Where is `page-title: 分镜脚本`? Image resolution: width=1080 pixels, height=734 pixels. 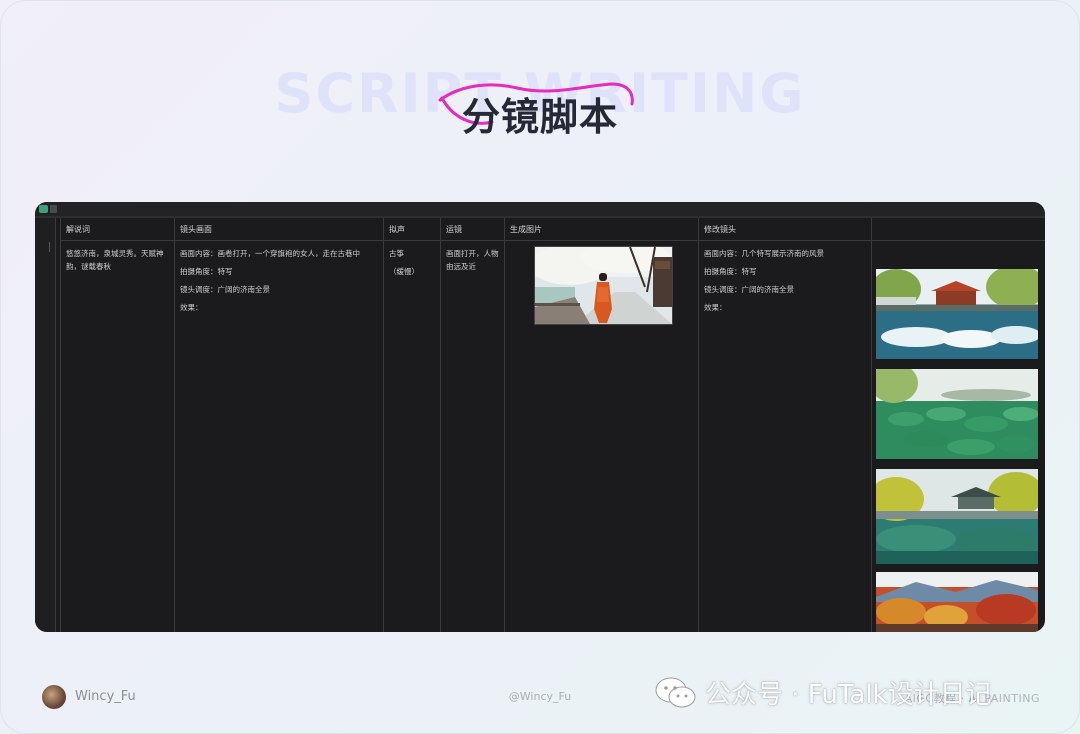
page-title: 分镜脚本 is located at coordinates (539, 117).